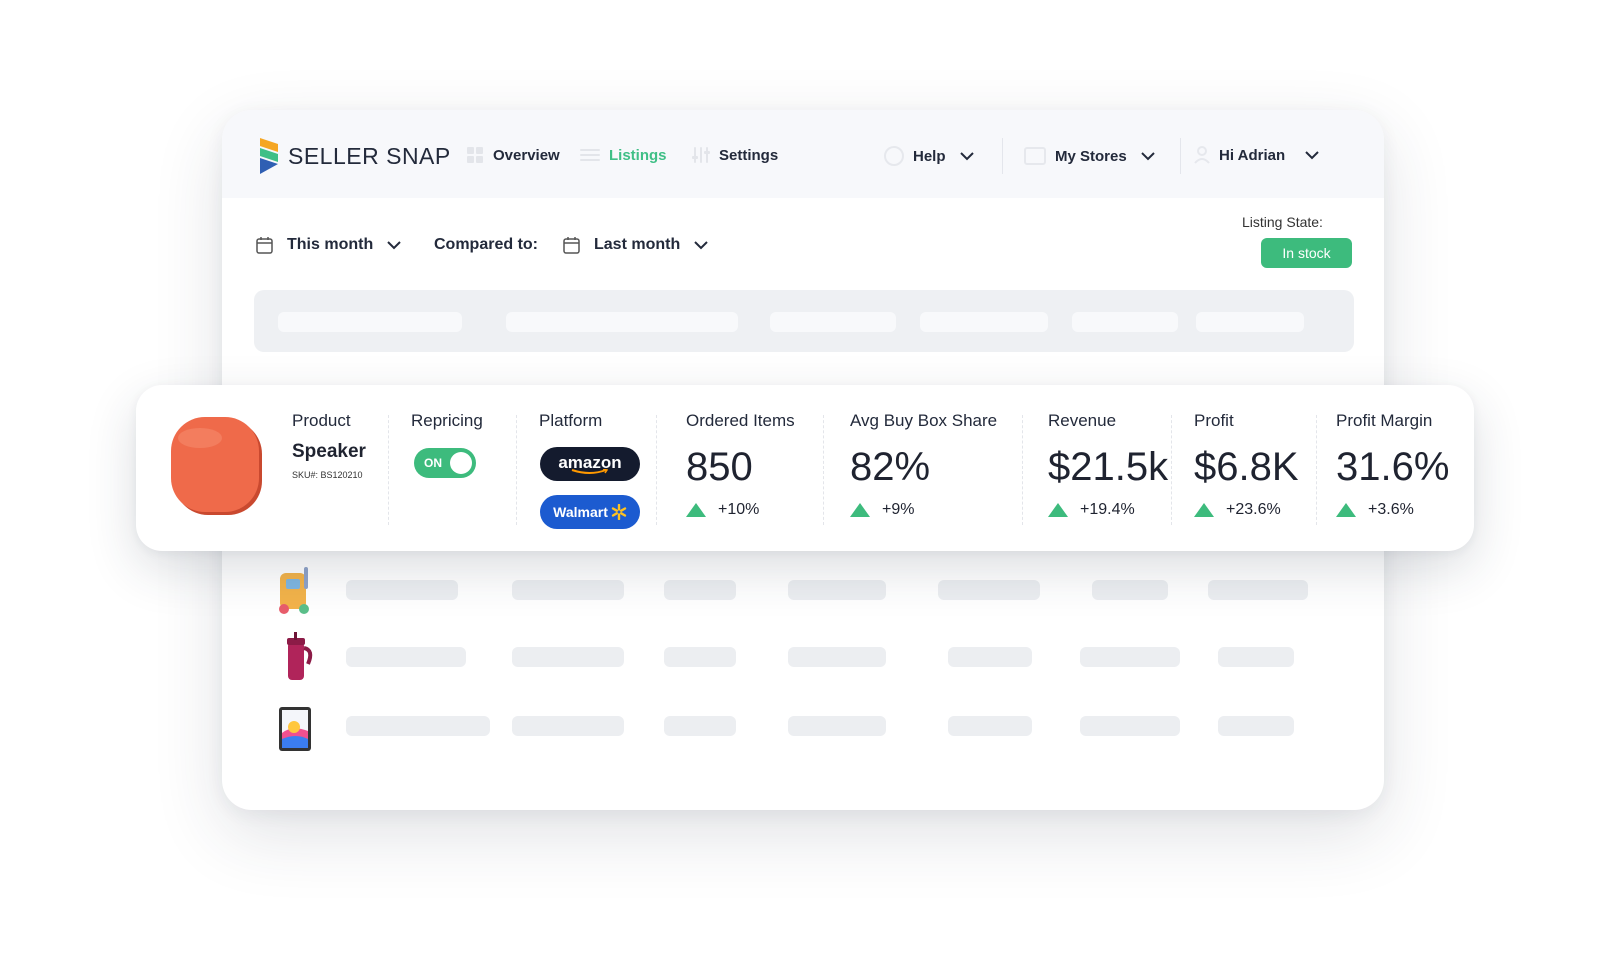  I want to click on buy-box-share-header: Avg Buy Box Share, so click(924, 420).